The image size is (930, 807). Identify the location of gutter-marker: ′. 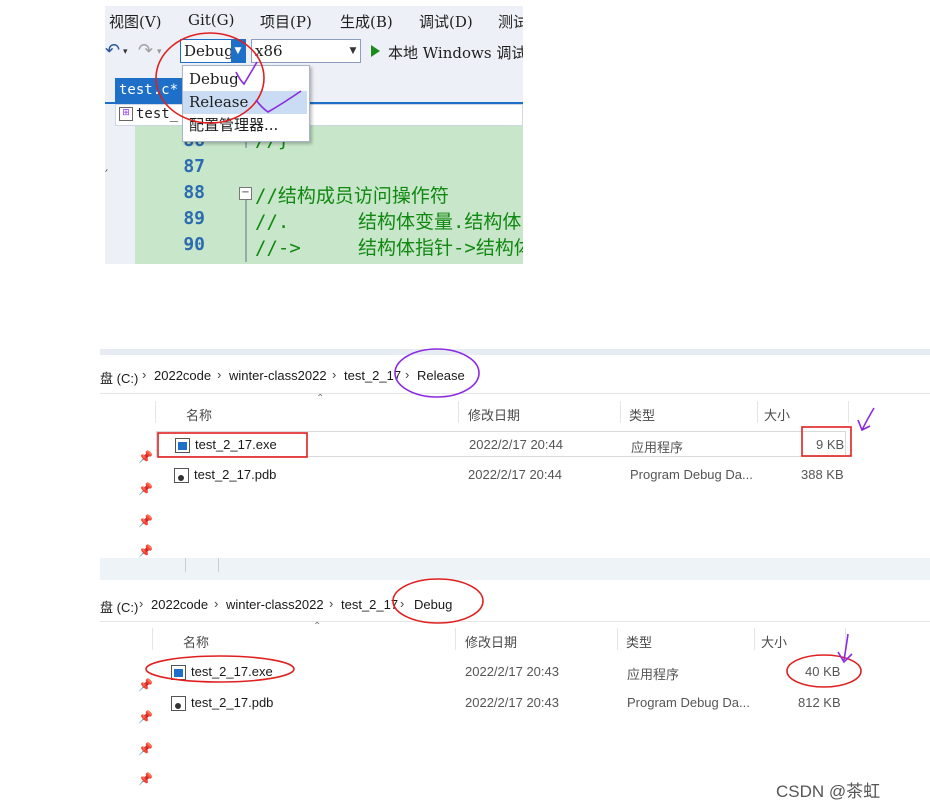
(107, 176).